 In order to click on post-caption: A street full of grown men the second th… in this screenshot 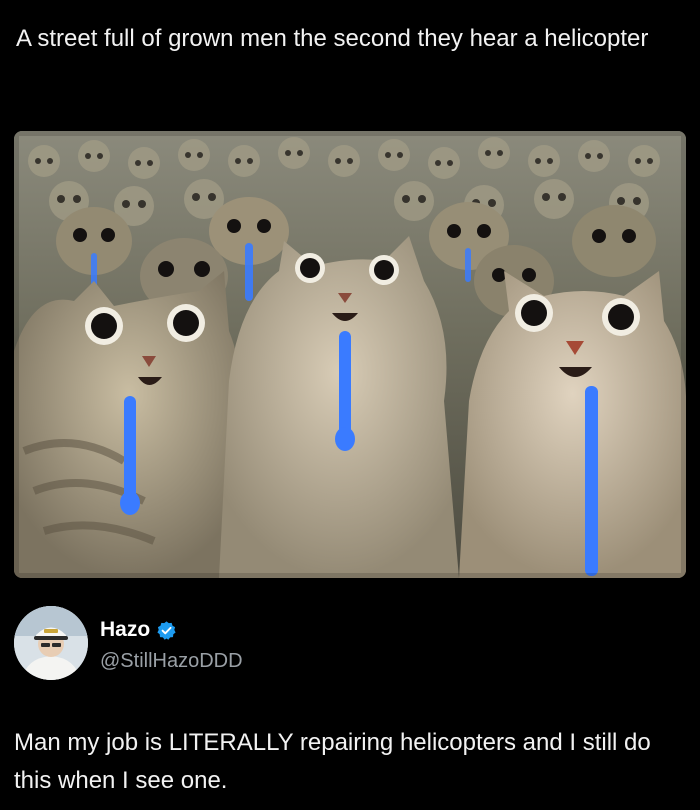, I will do `click(332, 38)`.